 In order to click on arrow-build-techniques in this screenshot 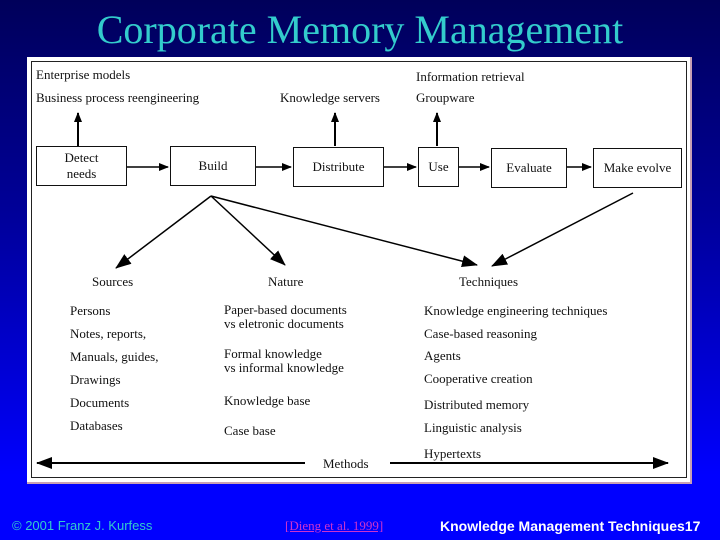, I will do `click(344, 231)`.